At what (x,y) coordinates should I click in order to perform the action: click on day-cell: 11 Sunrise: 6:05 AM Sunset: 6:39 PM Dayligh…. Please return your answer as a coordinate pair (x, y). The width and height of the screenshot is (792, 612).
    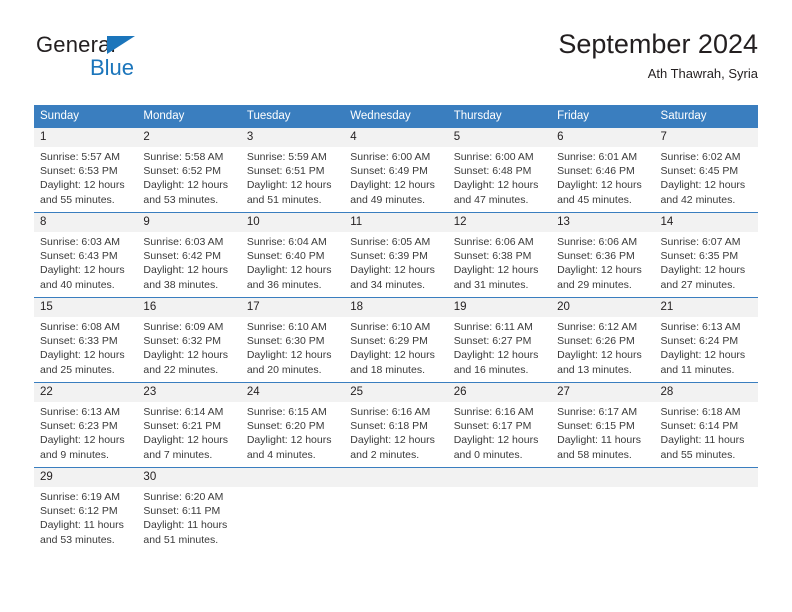
    Looking at the image, I should click on (396, 255).